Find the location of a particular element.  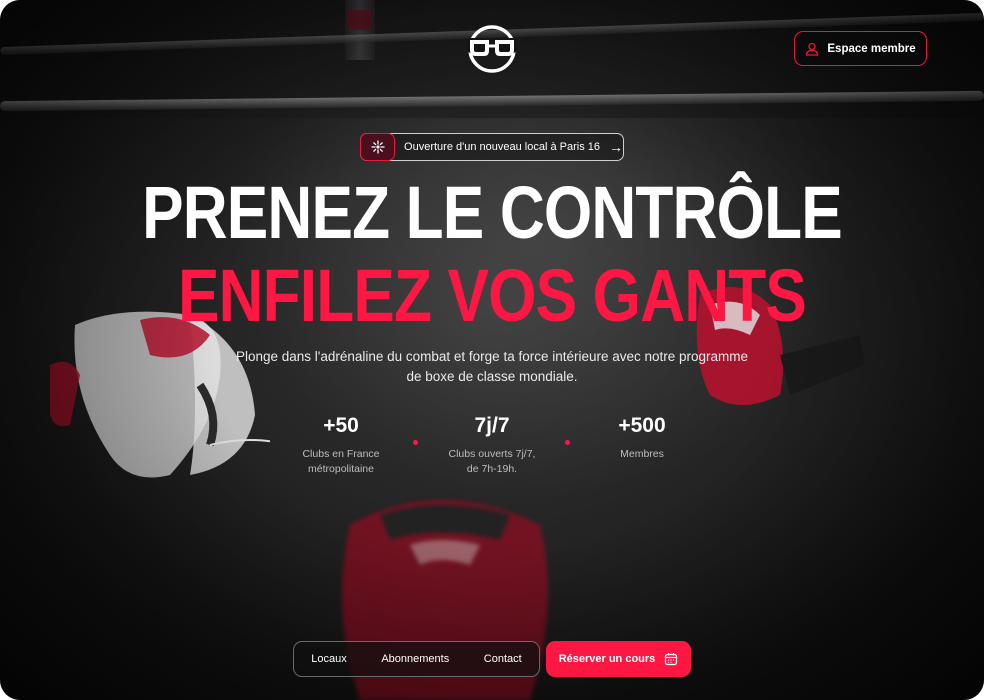

bottom-nav: Locaux Abonnements Contact is located at coordinates (416, 659).